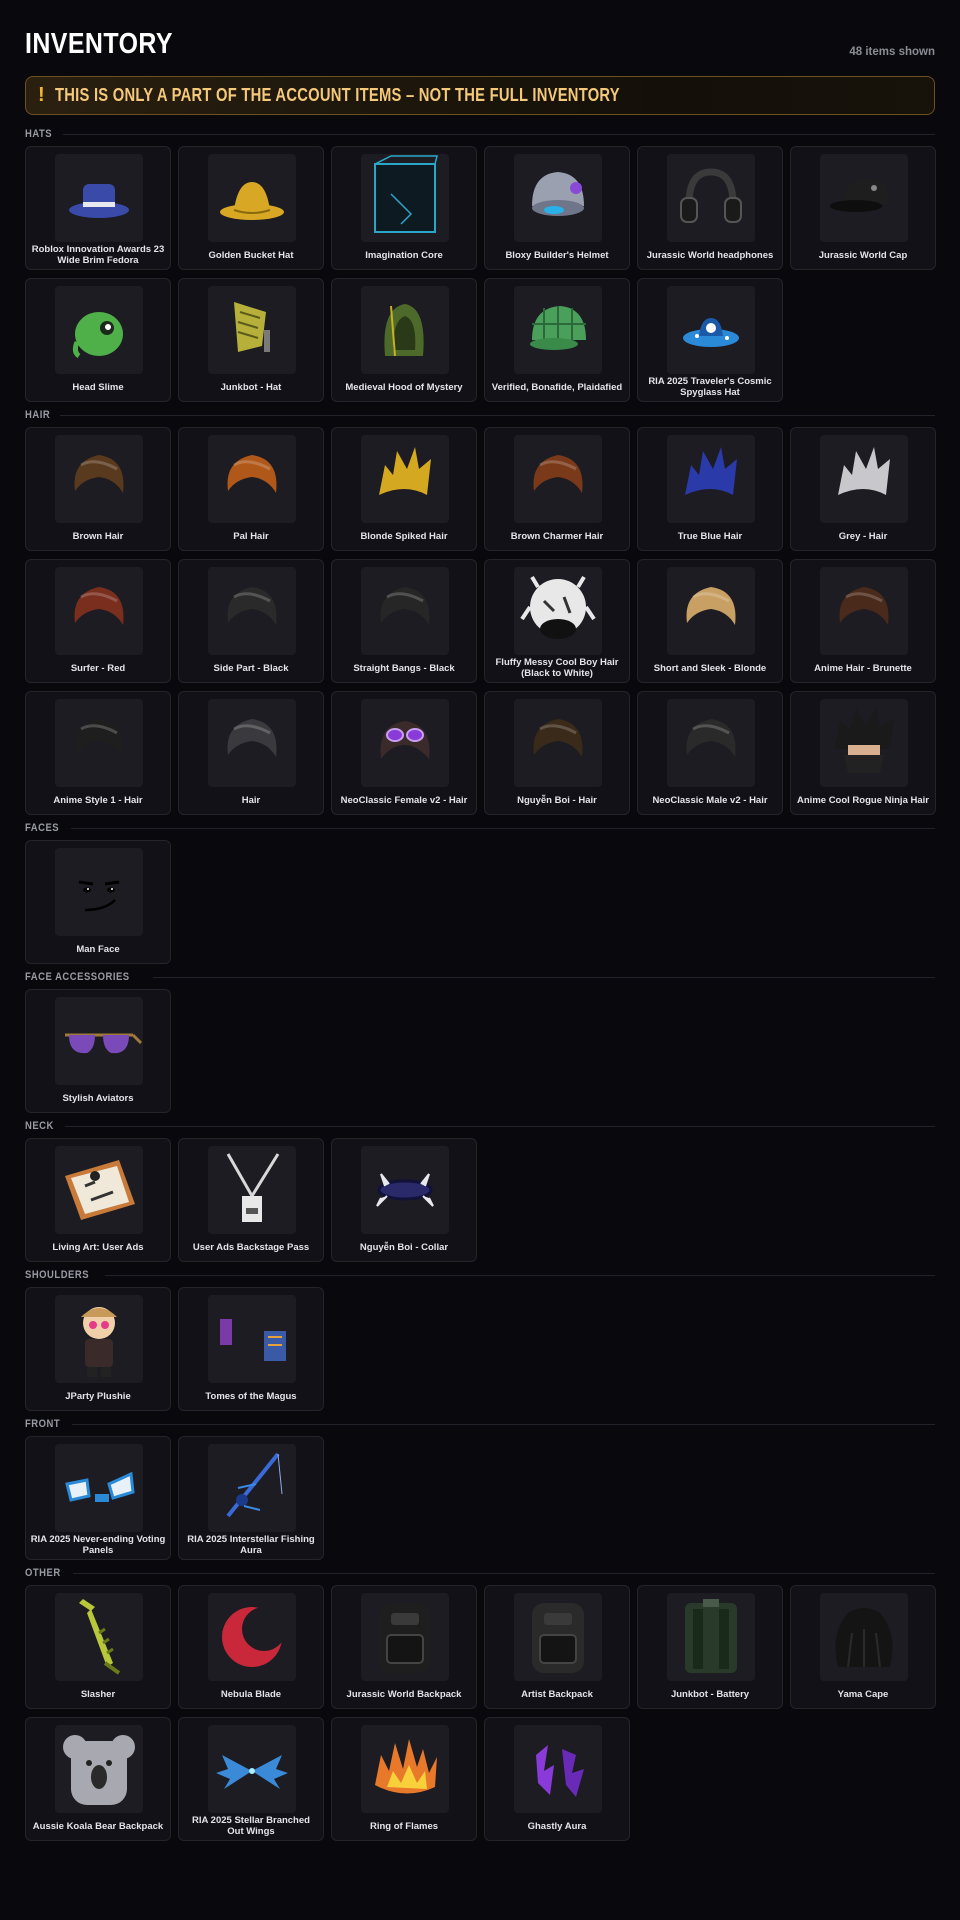 The height and width of the screenshot is (1920, 960). Describe the element at coordinates (557, 208) in the screenshot. I see `item-card: Bloxy Builder's Helmet` at that location.